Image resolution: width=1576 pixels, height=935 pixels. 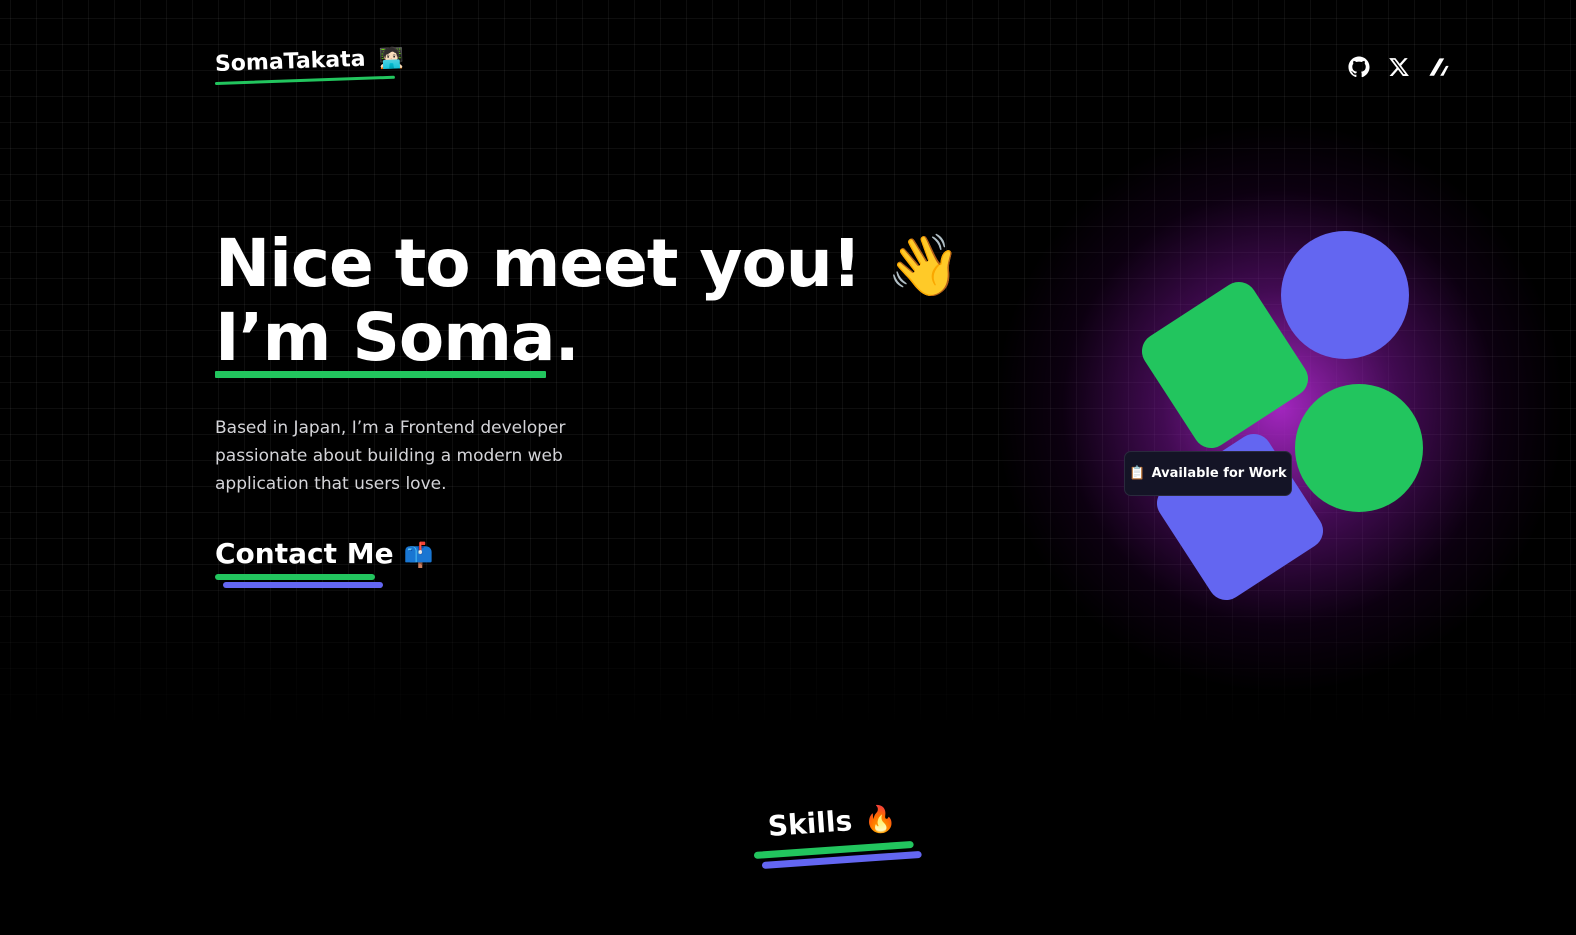 What do you see at coordinates (924, 266) in the screenshot?
I see `waving-hand-emoji: 👋` at bounding box center [924, 266].